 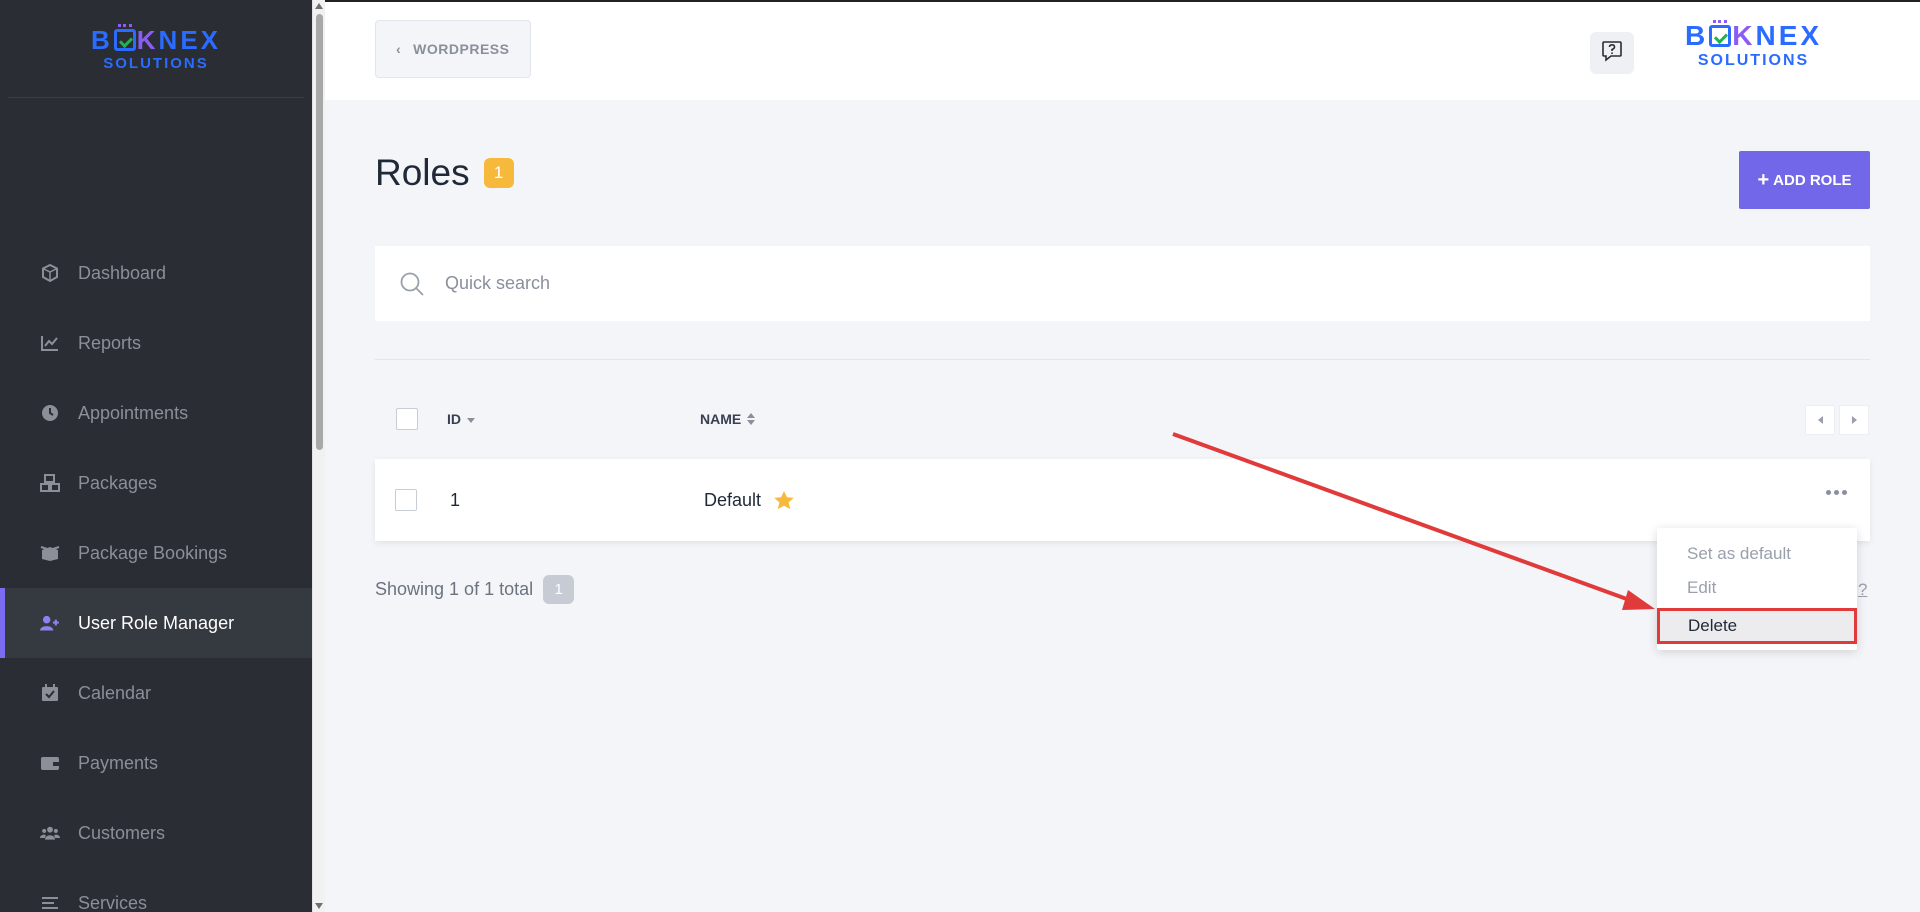 I want to click on sidebar-logo-area: B KNEX SOLUTIONS, so click(x=156, y=49).